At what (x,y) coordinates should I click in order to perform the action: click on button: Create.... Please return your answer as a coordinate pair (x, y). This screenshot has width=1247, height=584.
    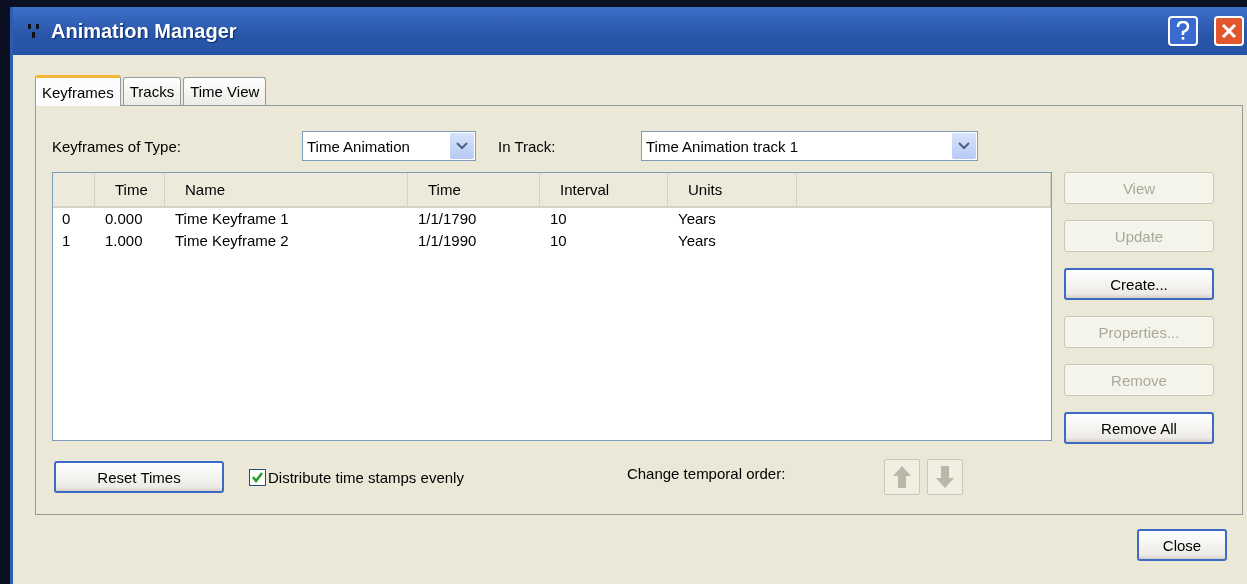
    Looking at the image, I should click on (1139, 284).